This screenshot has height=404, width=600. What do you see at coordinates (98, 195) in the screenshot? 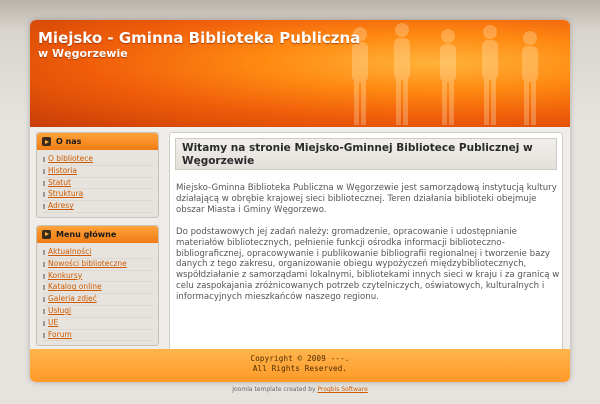
I see `menu-link-struktura: Struktura` at bounding box center [98, 195].